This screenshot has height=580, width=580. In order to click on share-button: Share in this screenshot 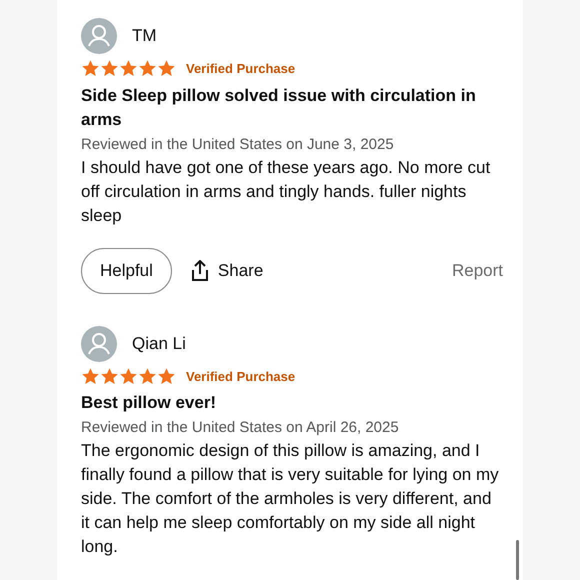, I will do `click(227, 271)`.